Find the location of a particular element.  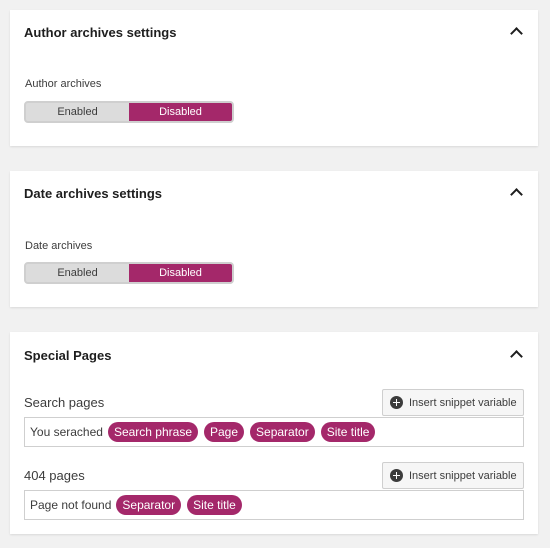

date-archives-toggle: Enabled Disabled is located at coordinates (129, 273).